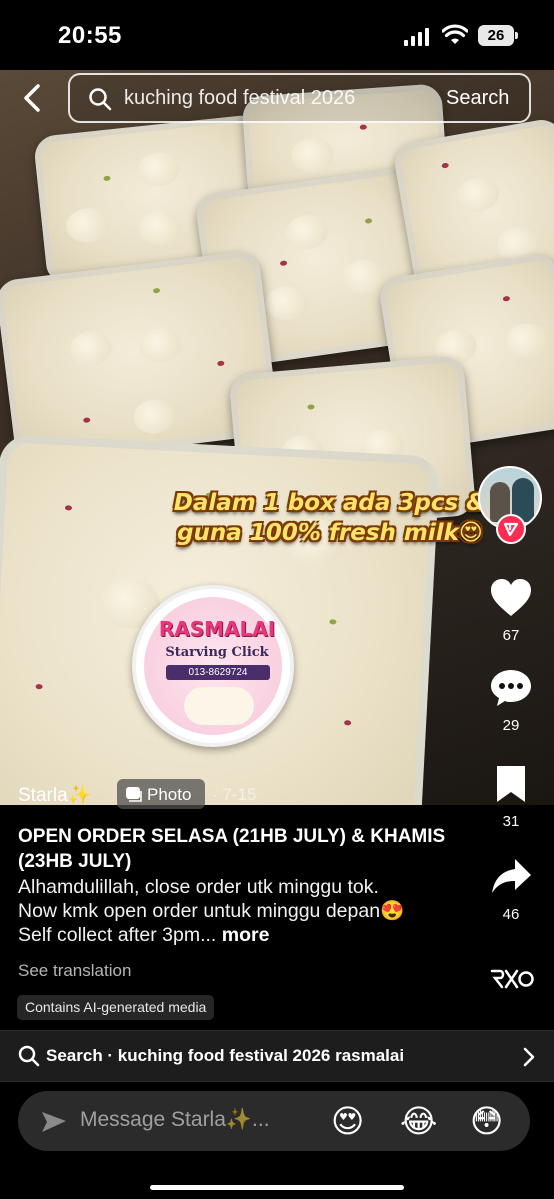 Image resolution: width=554 pixels, height=1199 pixels. Describe the element at coordinates (277, 1187) in the screenshot. I see `home-indicator` at that location.